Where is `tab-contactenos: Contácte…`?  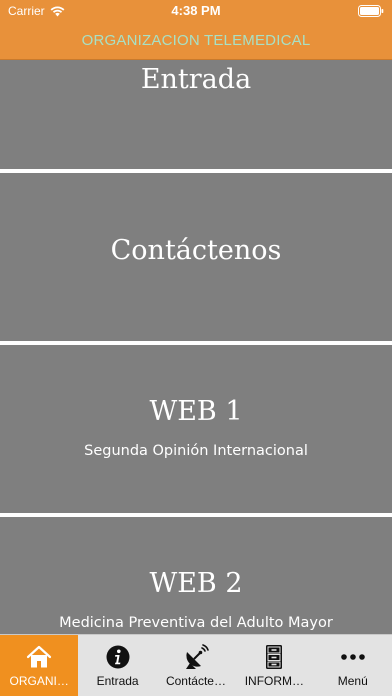
tab-contactenos: Contácte… is located at coordinates (196, 665).